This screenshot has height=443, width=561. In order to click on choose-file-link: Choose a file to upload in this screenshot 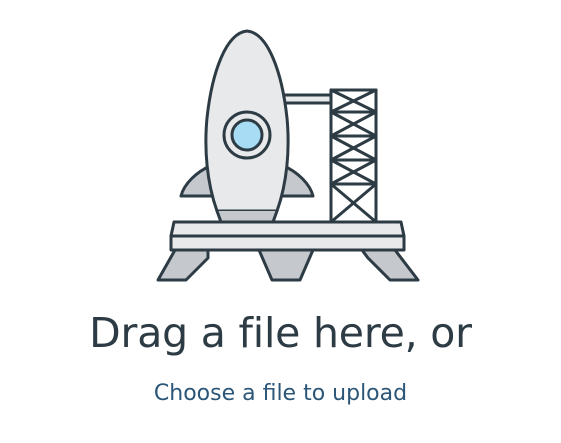, I will do `click(280, 394)`.